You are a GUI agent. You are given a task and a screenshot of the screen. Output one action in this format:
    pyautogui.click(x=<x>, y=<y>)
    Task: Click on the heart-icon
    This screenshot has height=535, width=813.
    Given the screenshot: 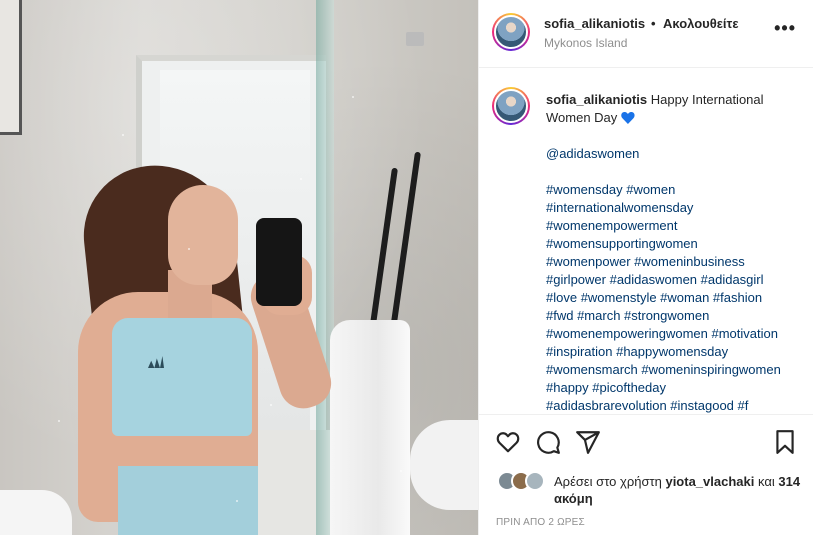 What is the action you would take?
    pyautogui.click(x=508, y=442)
    